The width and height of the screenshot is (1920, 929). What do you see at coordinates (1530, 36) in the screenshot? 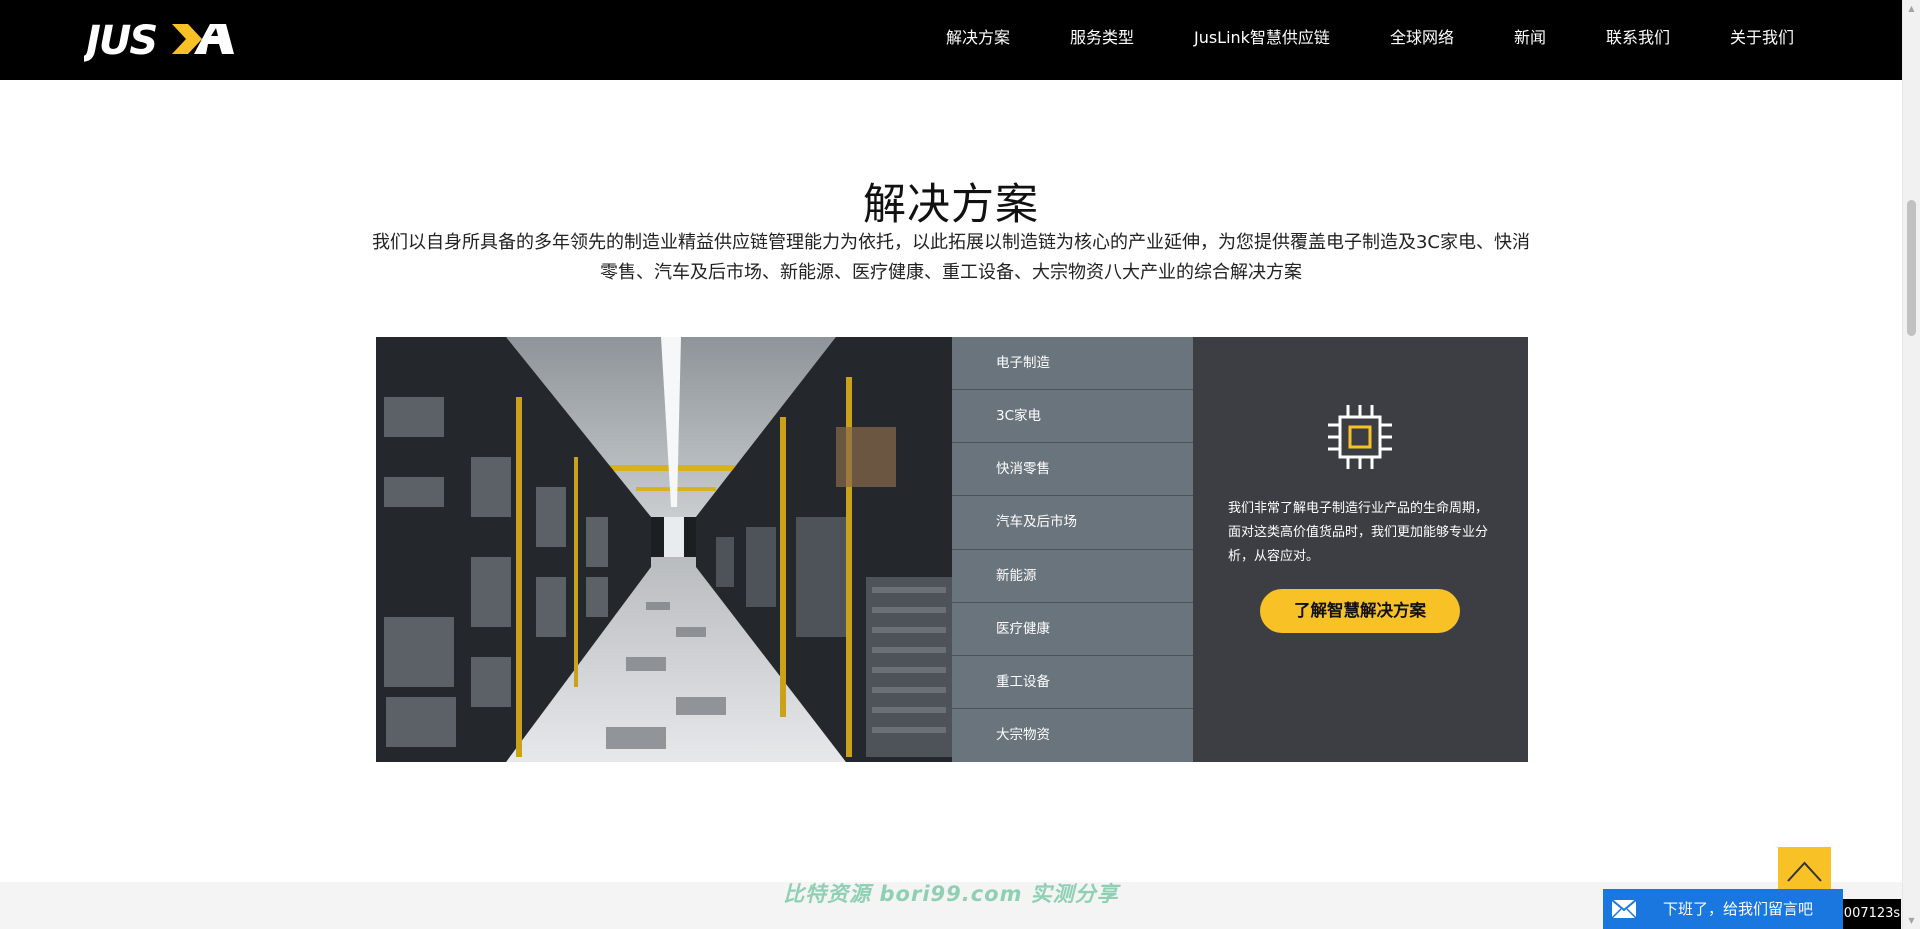
I see `nav-news: 新闻` at bounding box center [1530, 36].